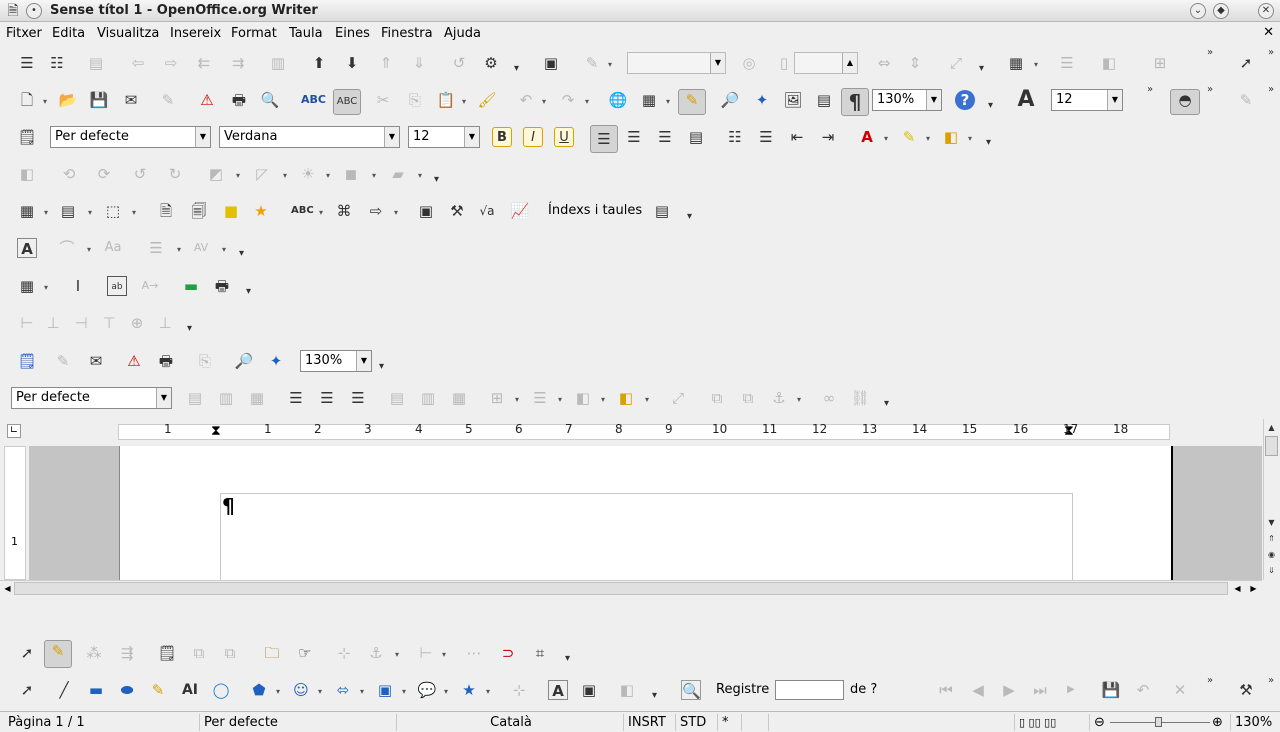 The width and height of the screenshot is (1280, 732). What do you see at coordinates (244, 361) in the screenshot?
I see `find-icon: 🔎` at bounding box center [244, 361].